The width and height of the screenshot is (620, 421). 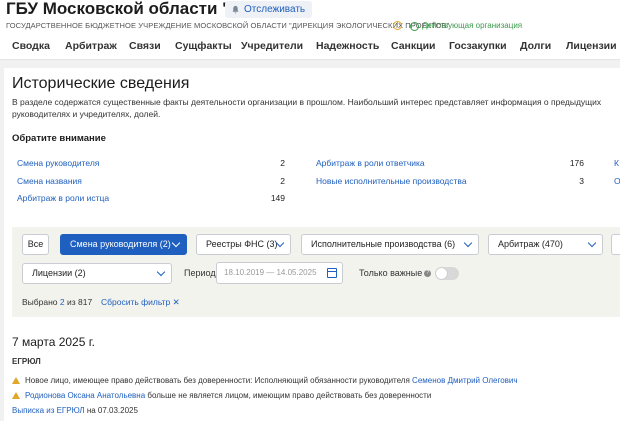 What do you see at coordinates (200, 273) in the screenshot?
I see `period-label: Период` at bounding box center [200, 273].